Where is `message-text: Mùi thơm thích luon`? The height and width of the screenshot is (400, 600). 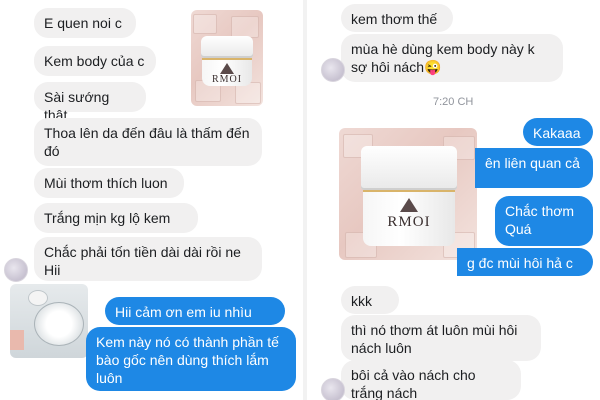 message-text: Mùi thơm thích luon is located at coordinates (106, 183).